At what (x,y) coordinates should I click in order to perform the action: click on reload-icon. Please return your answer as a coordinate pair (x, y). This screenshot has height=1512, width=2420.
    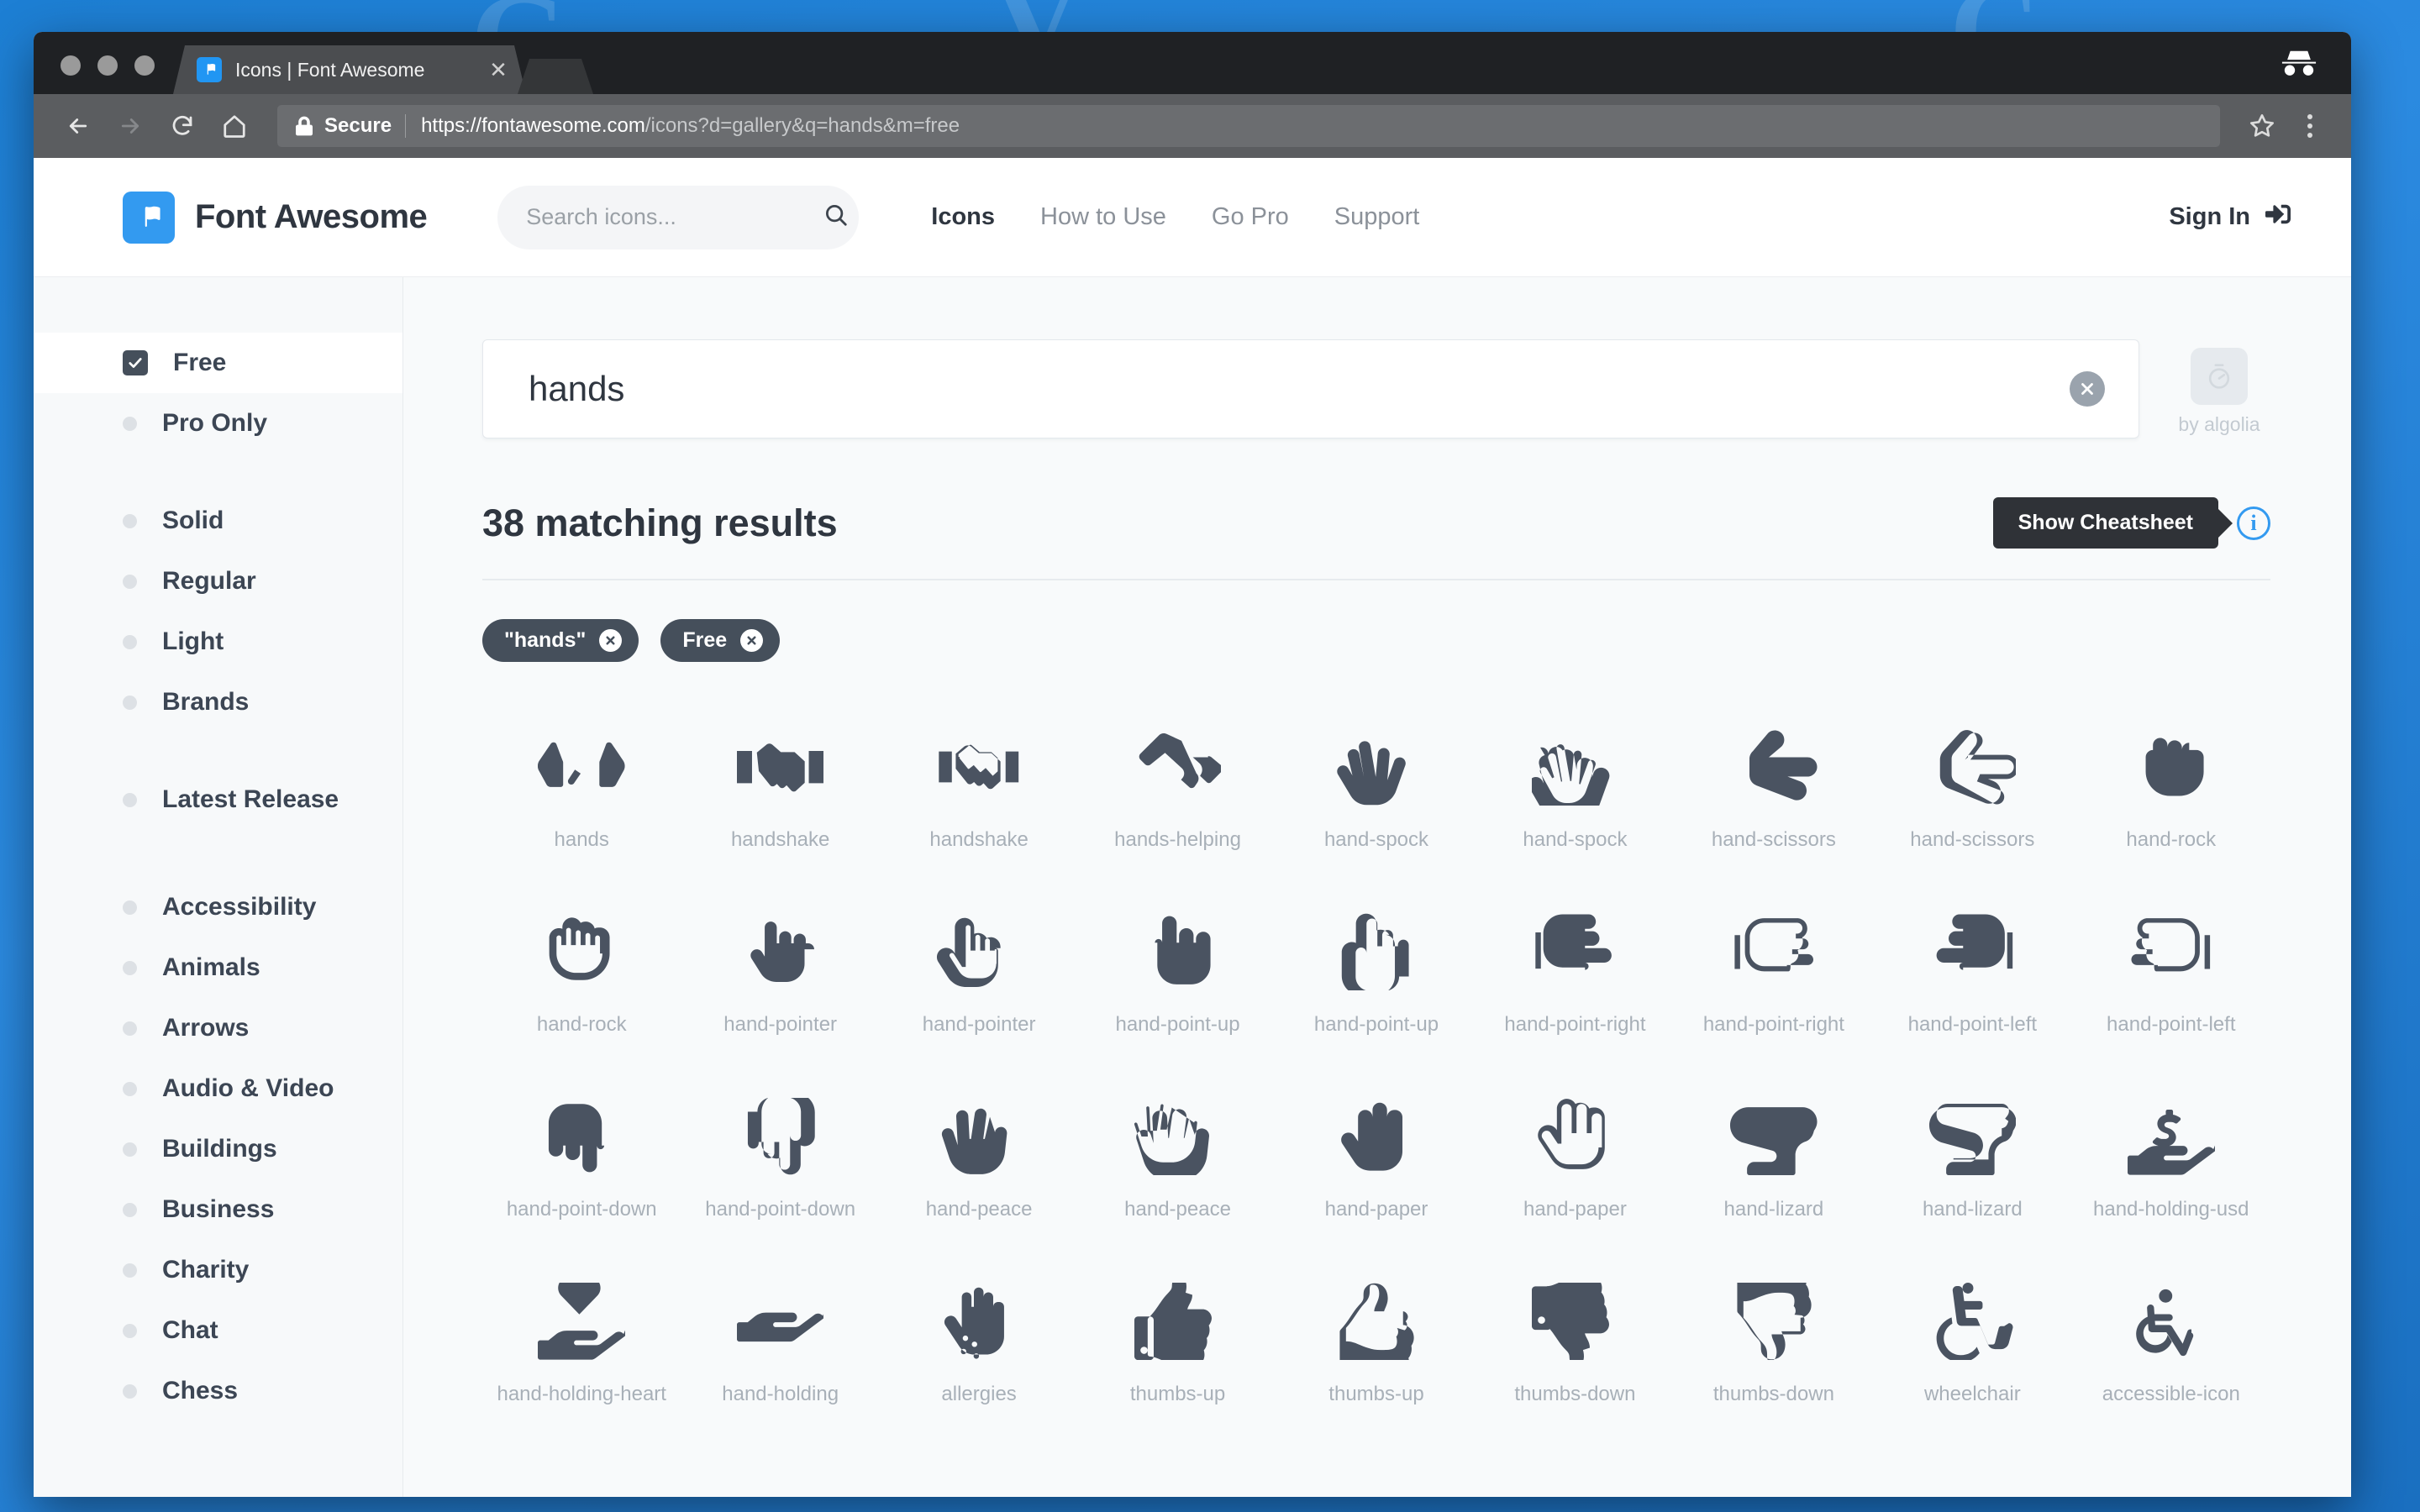
    Looking at the image, I should click on (182, 126).